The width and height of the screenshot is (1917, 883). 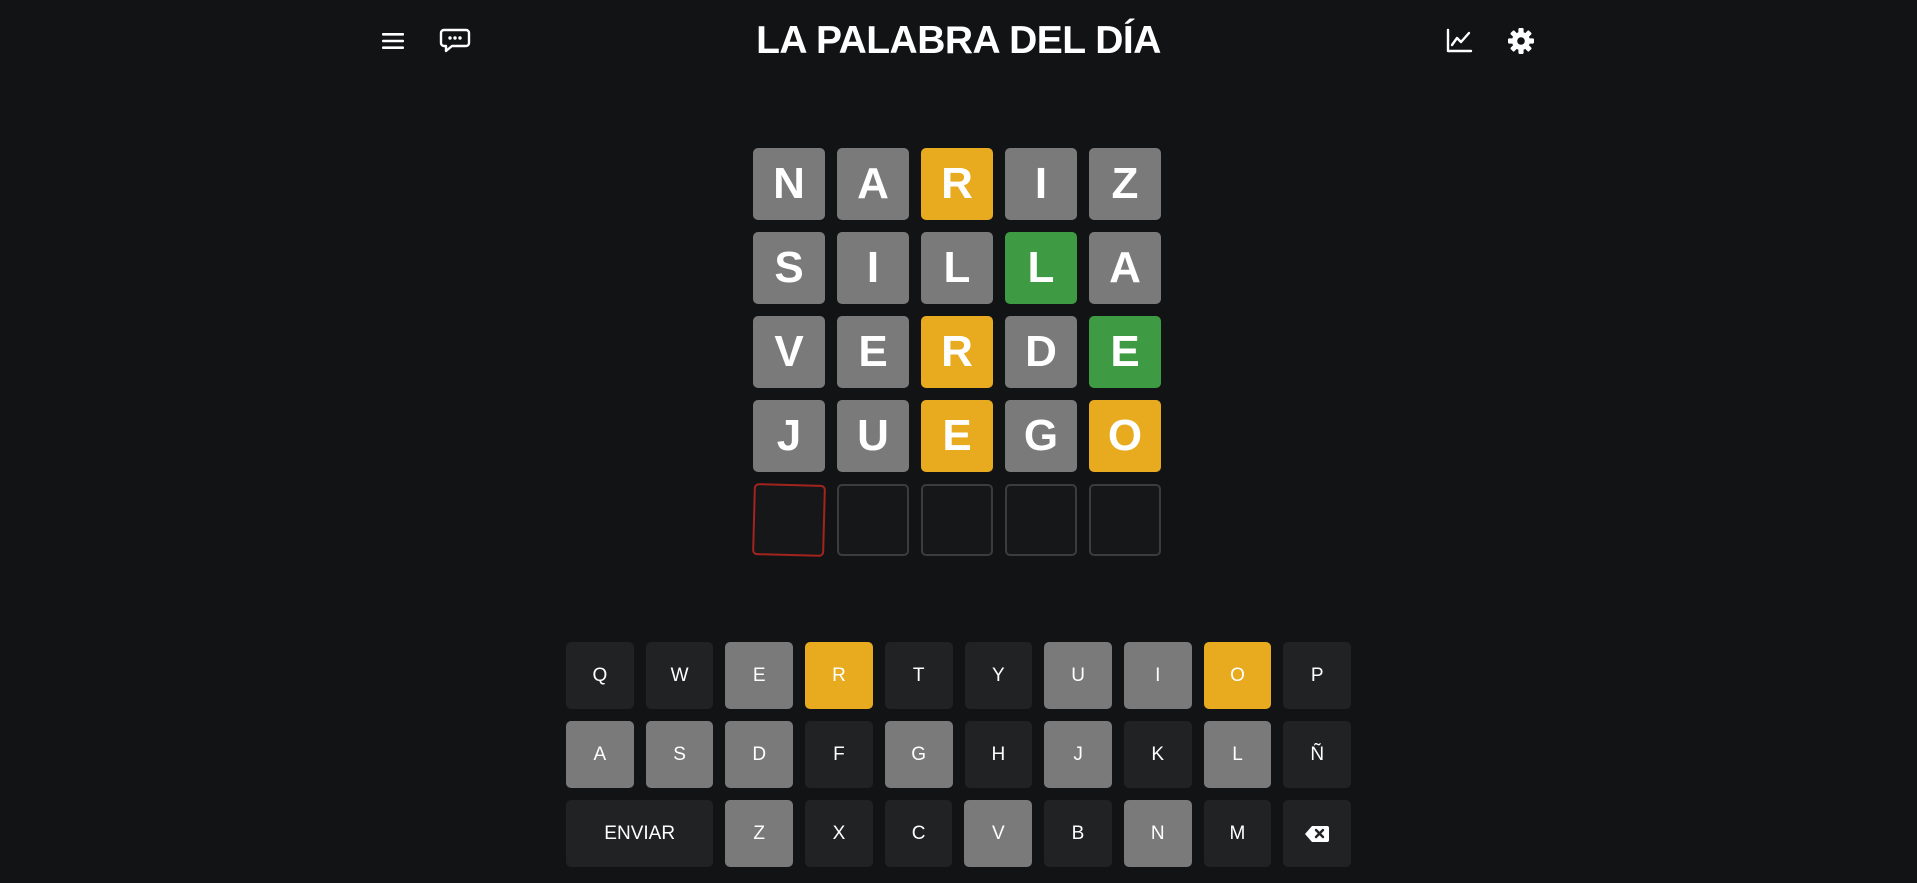 What do you see at coordinates (679, 754) in the screenshot?
I see `key-s: S` at bounding box center [679, 754].